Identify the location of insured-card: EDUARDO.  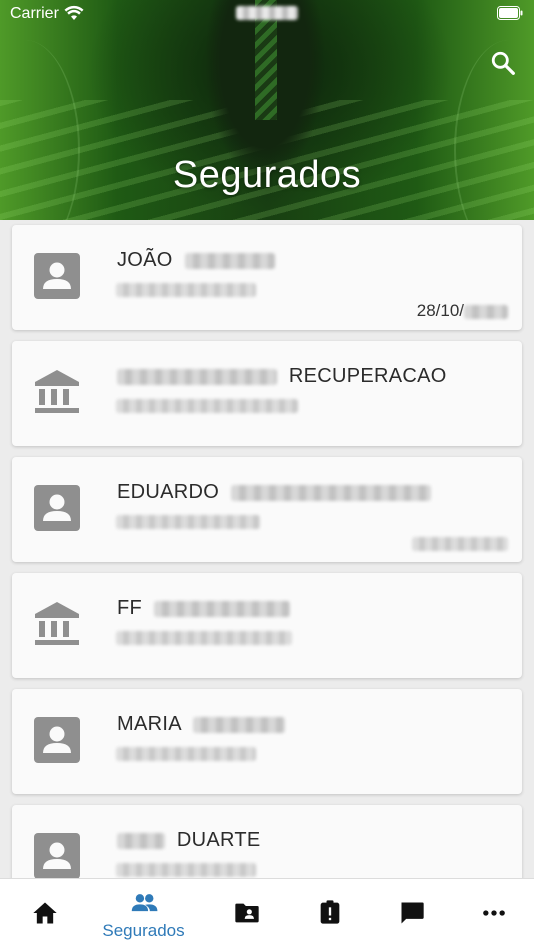
(267, 509).